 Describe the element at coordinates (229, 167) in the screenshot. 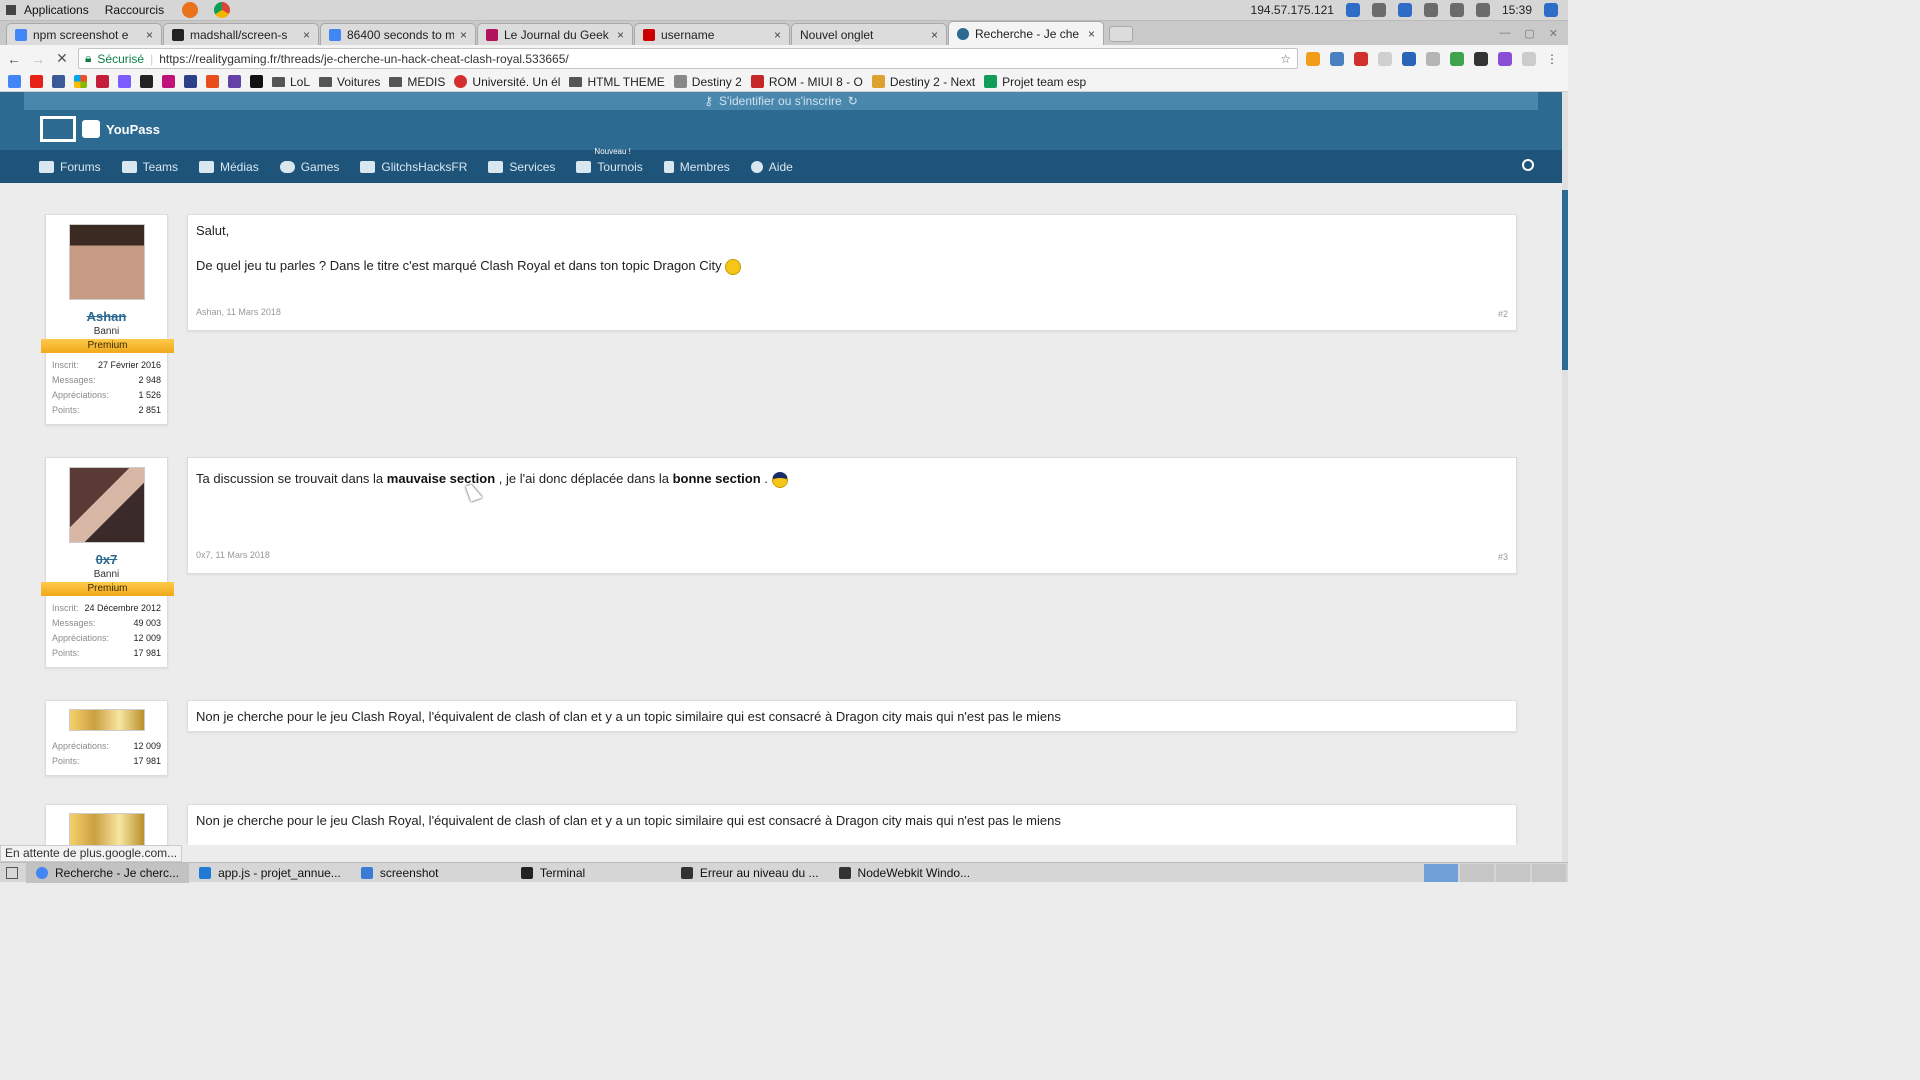

I see `nav-medias: Médias` at that location.